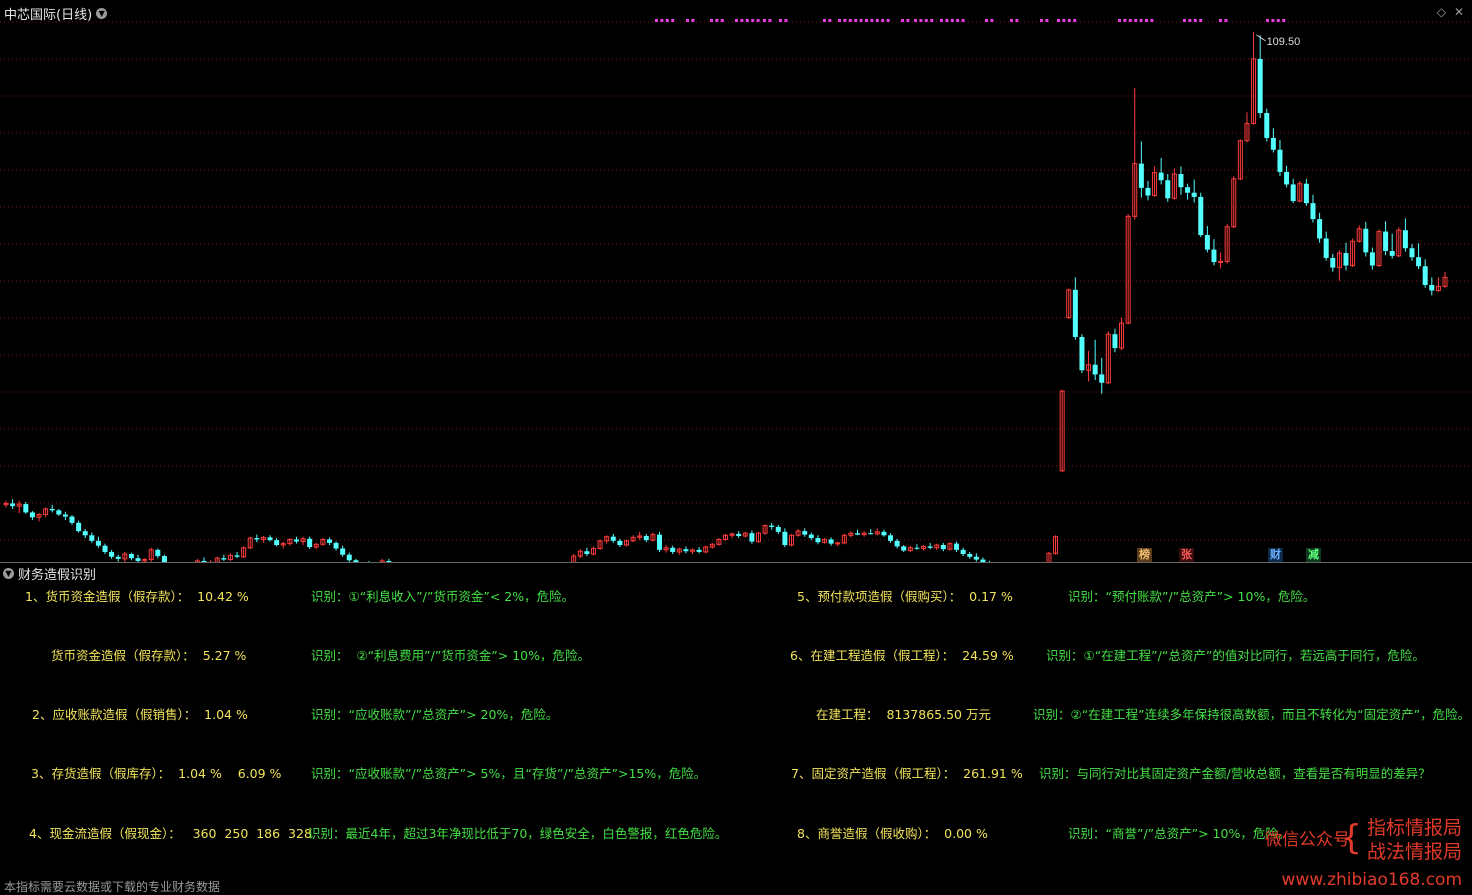  What do you see at coordinates (1261, 38) in the screenshot?
I see `high-marker-line` at bounding box center [1261, 38].